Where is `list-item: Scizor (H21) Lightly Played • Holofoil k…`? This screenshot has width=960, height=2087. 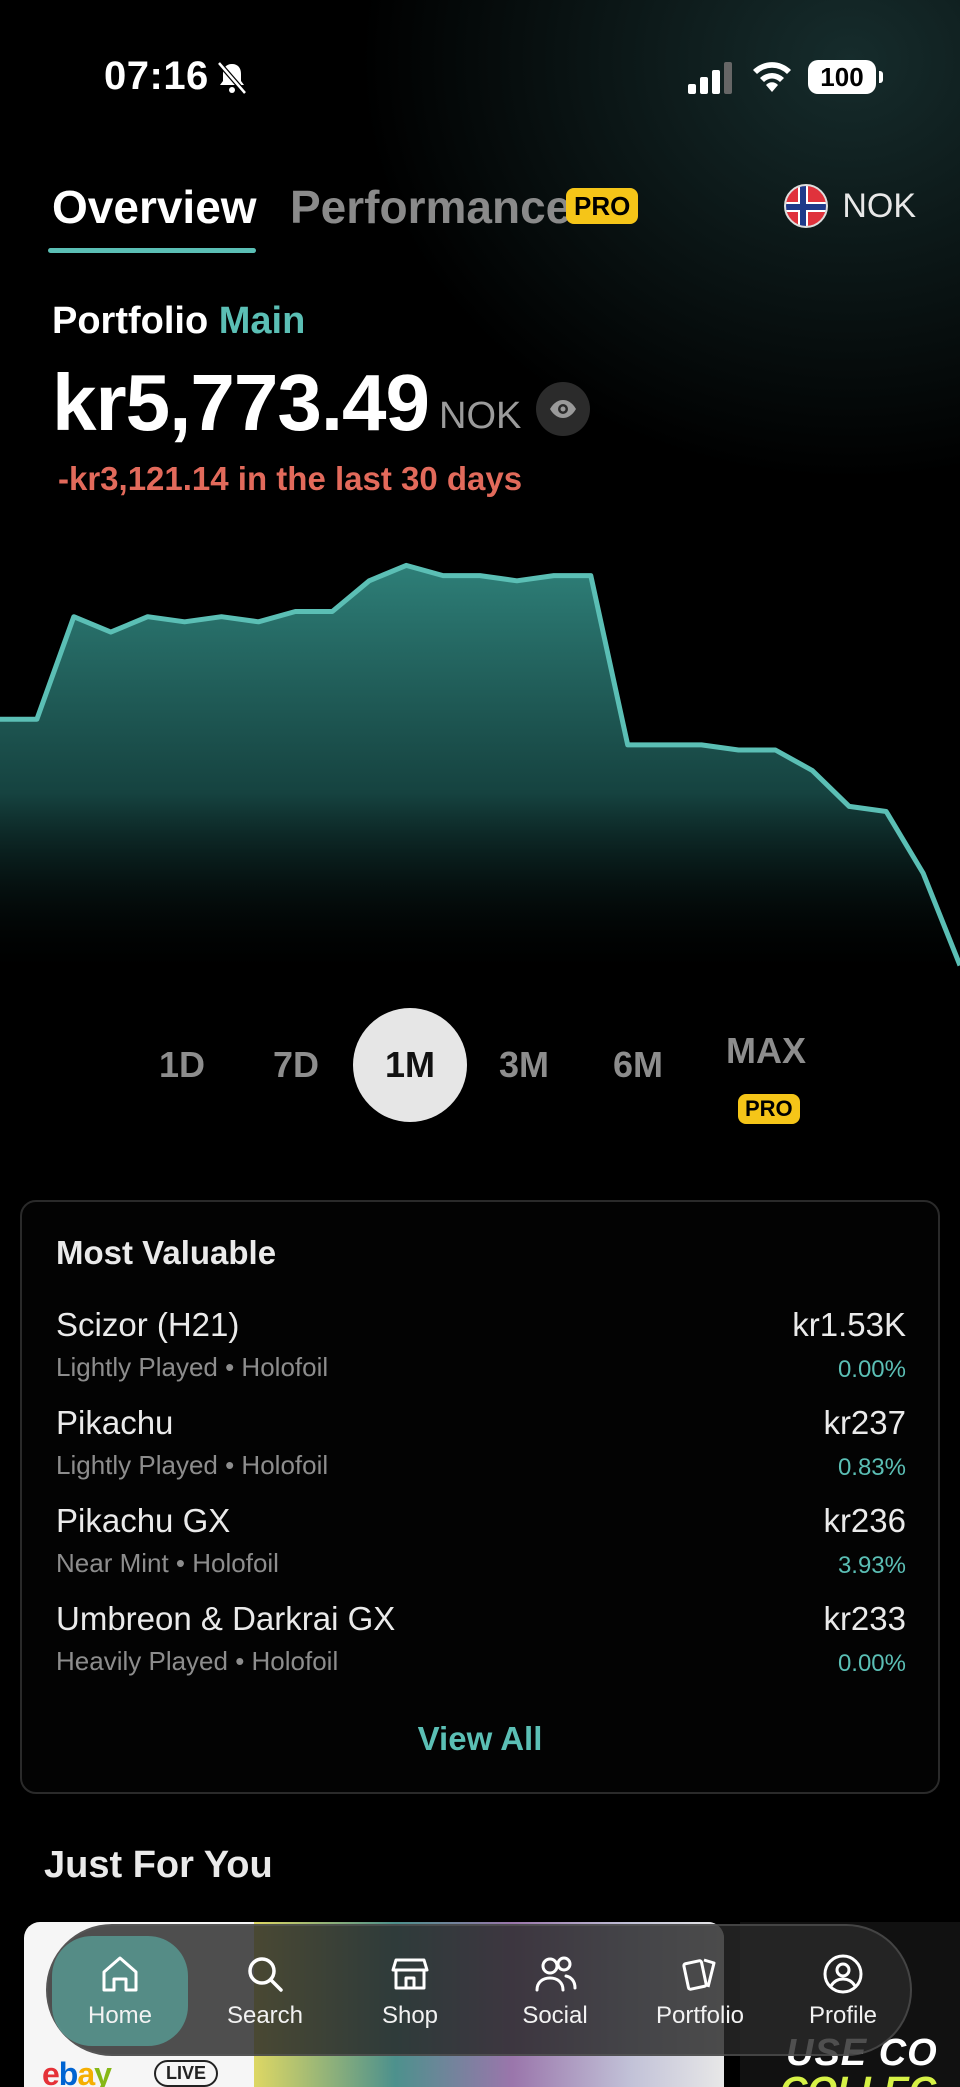
list-item: Scizor (H21) Lightly Played • Holofoil k… is located at coordinates (481, 1351).